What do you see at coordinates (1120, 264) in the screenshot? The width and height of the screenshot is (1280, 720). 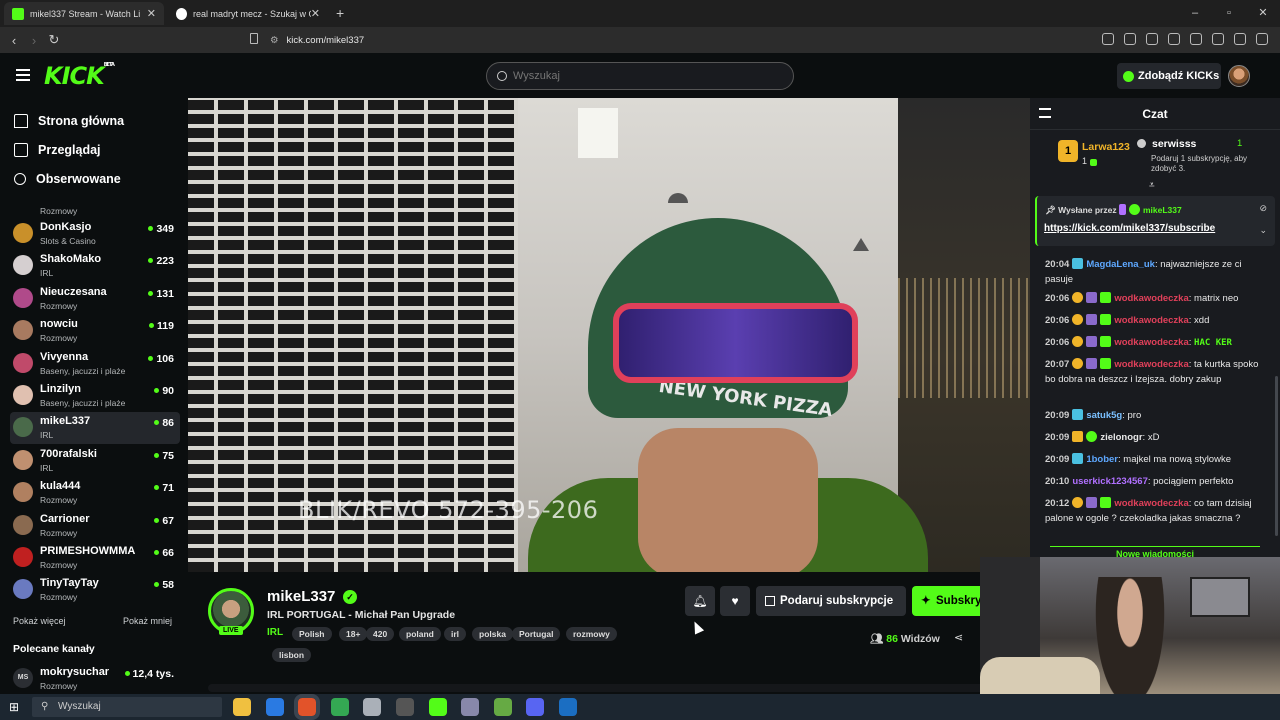 I see `message-user: MagdaLena_uk` at bounding box center [1120, 264].